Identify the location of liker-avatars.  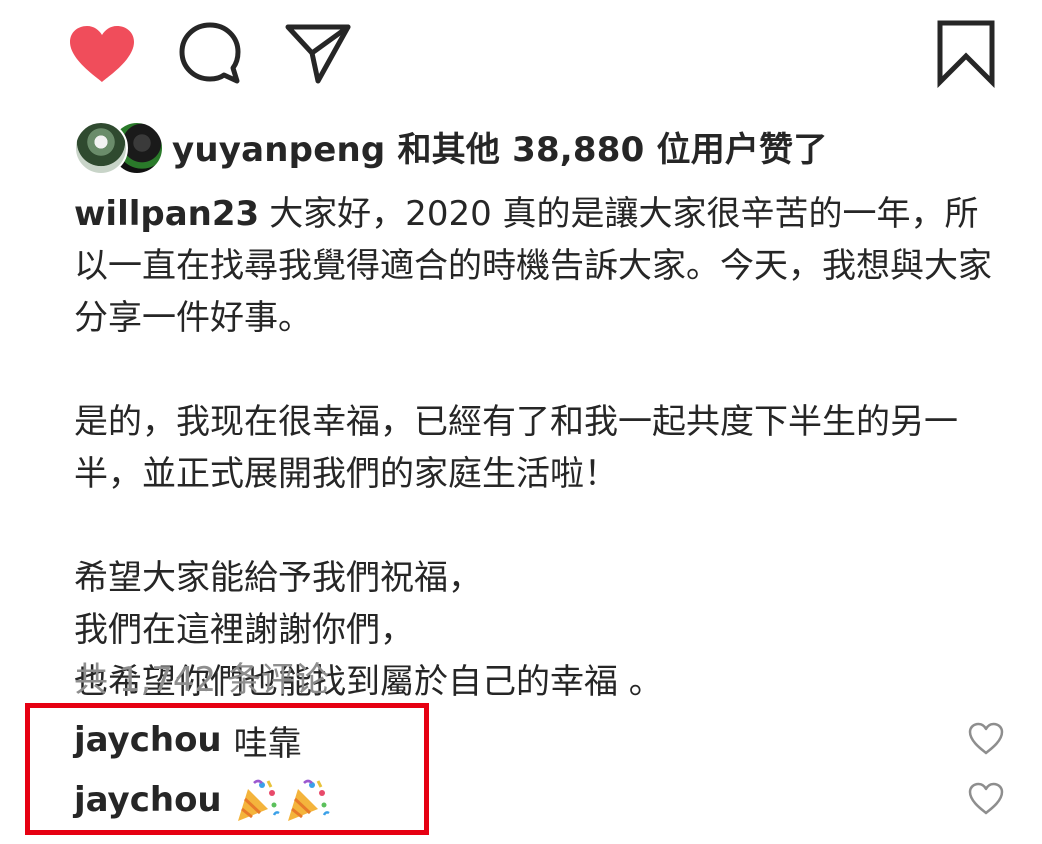
(119, 147).